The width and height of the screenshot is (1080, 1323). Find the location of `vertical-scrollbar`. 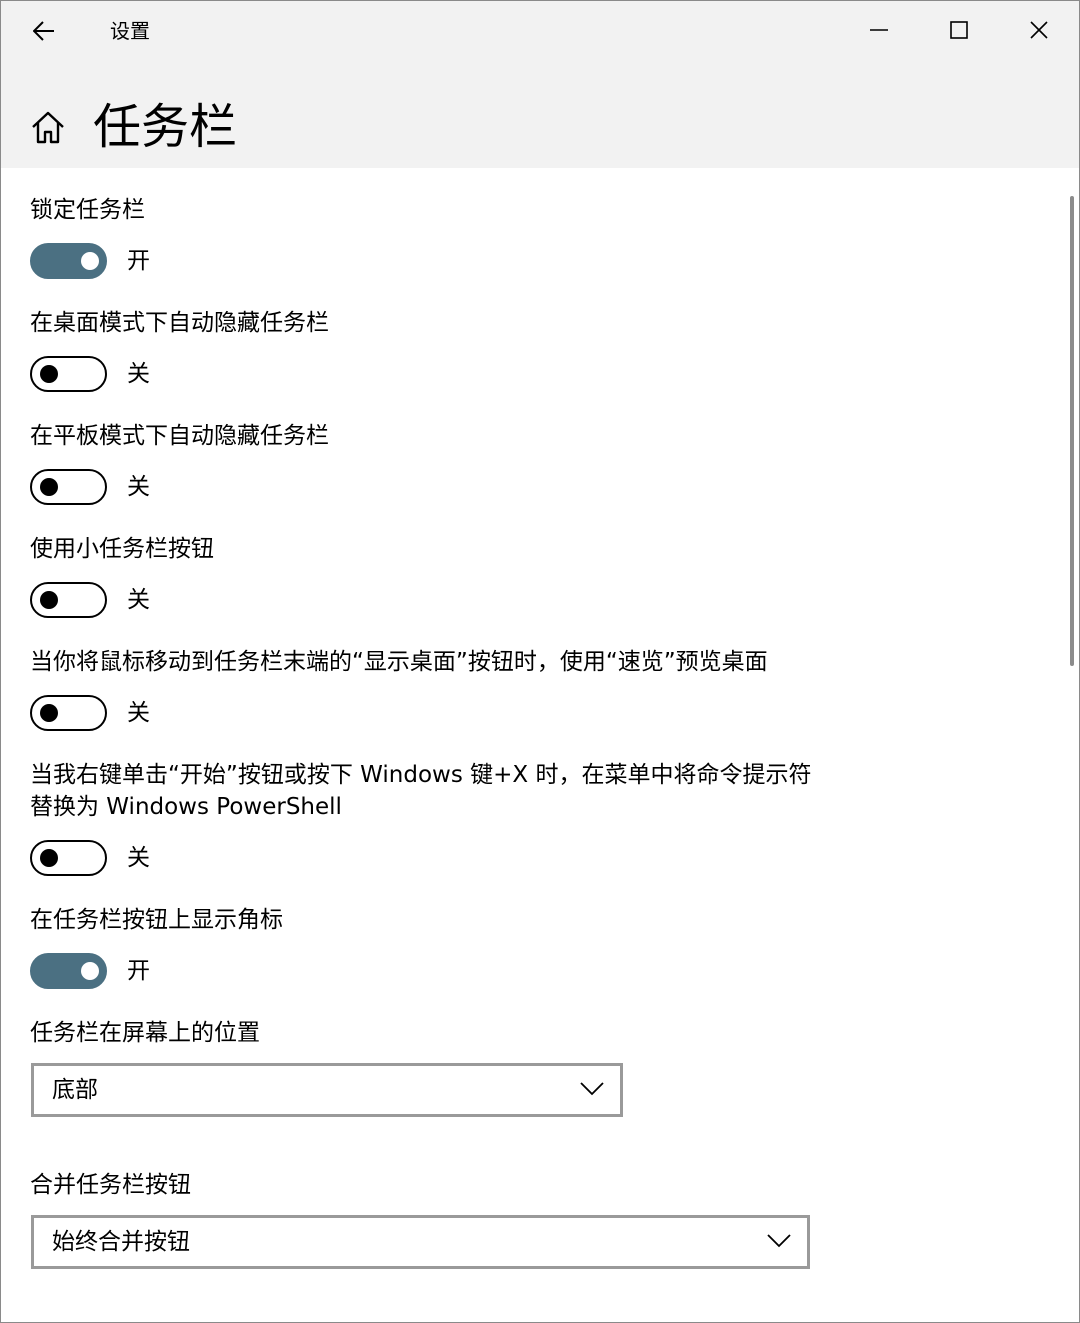

vertical-scrollbar is located at coordinates (1072, 431).